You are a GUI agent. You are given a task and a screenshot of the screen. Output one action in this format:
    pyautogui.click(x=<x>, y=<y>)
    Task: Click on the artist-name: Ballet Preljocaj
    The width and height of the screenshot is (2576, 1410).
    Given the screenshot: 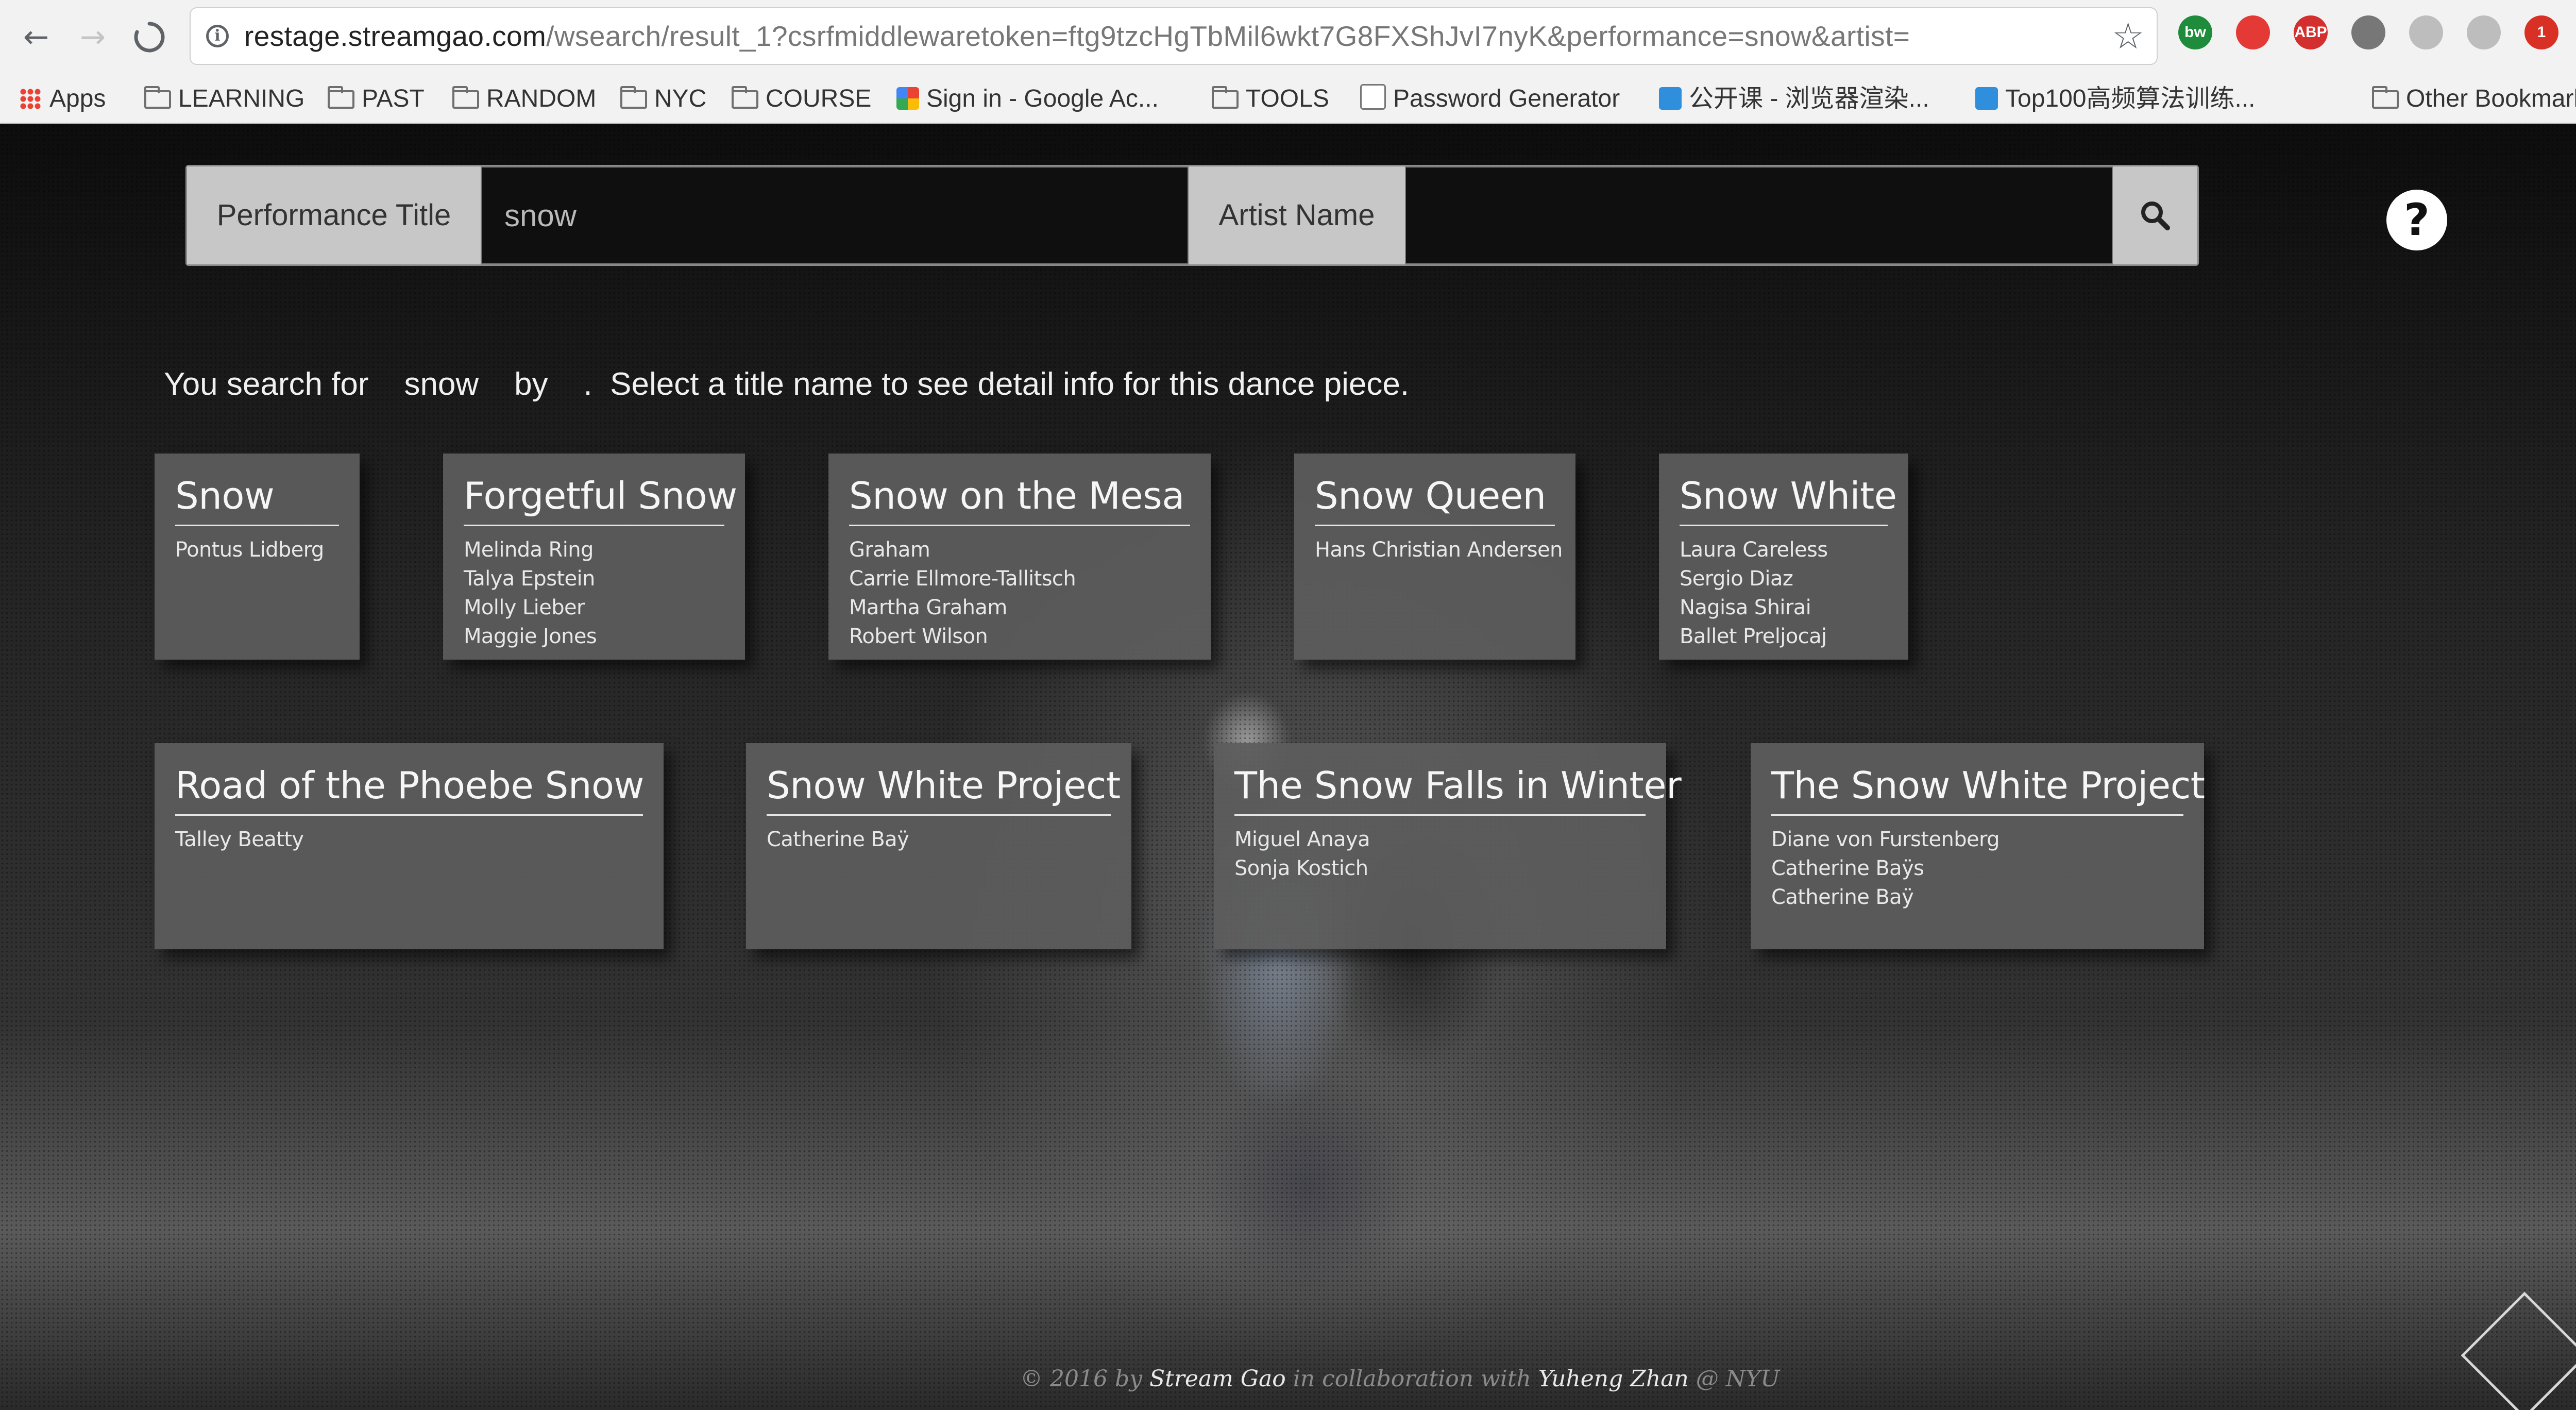 What is the action you would take?
    pyautogui.click(x=1754, y=636)
    